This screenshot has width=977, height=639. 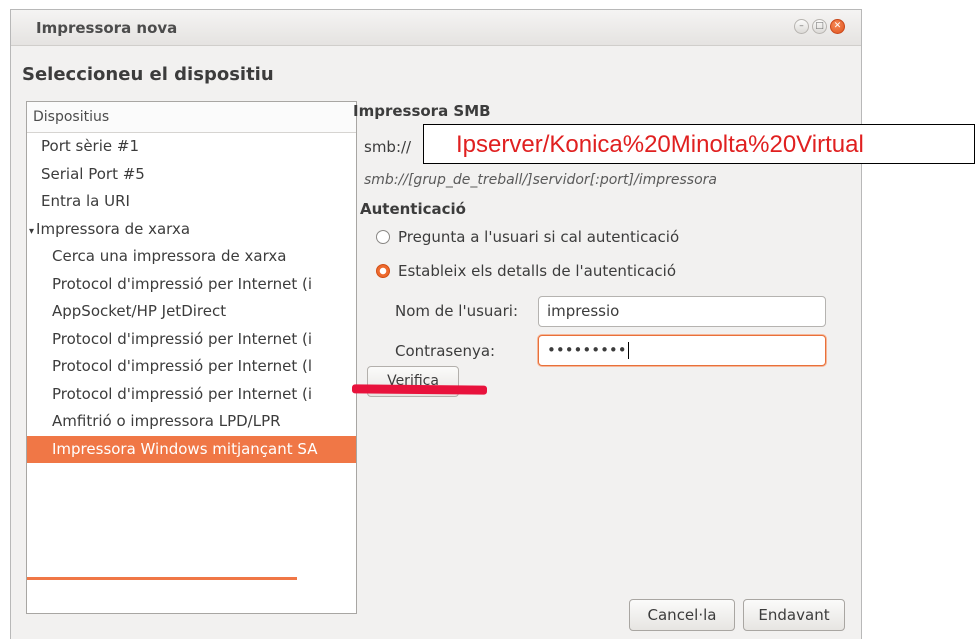 What do you see at coordinates (85, 201) in the screenshot?
I see `device-item-label: Entra la URI` at bounding box center [85, 201].